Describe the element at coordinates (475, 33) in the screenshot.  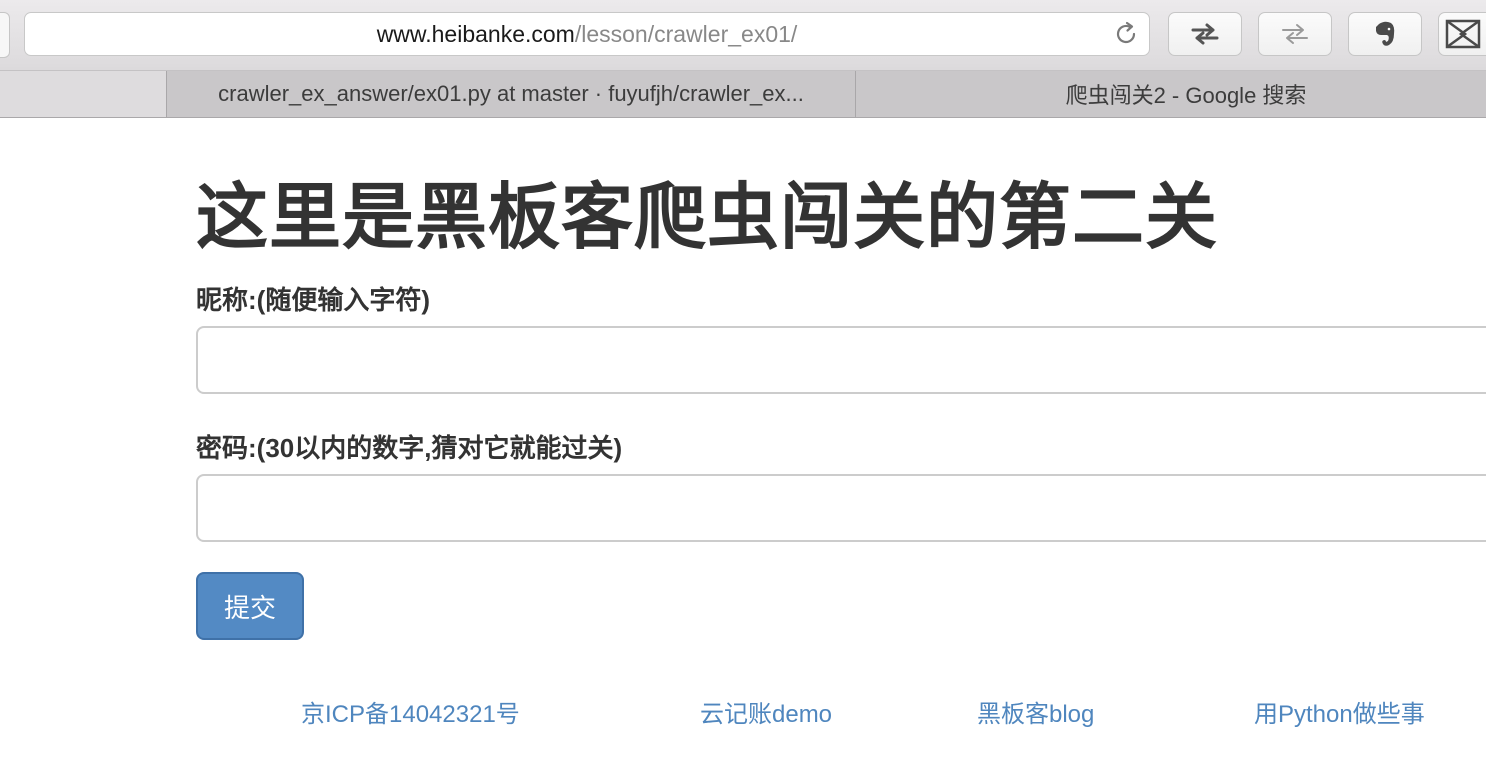
I see `url-host: www.heibanke.com` at that location.